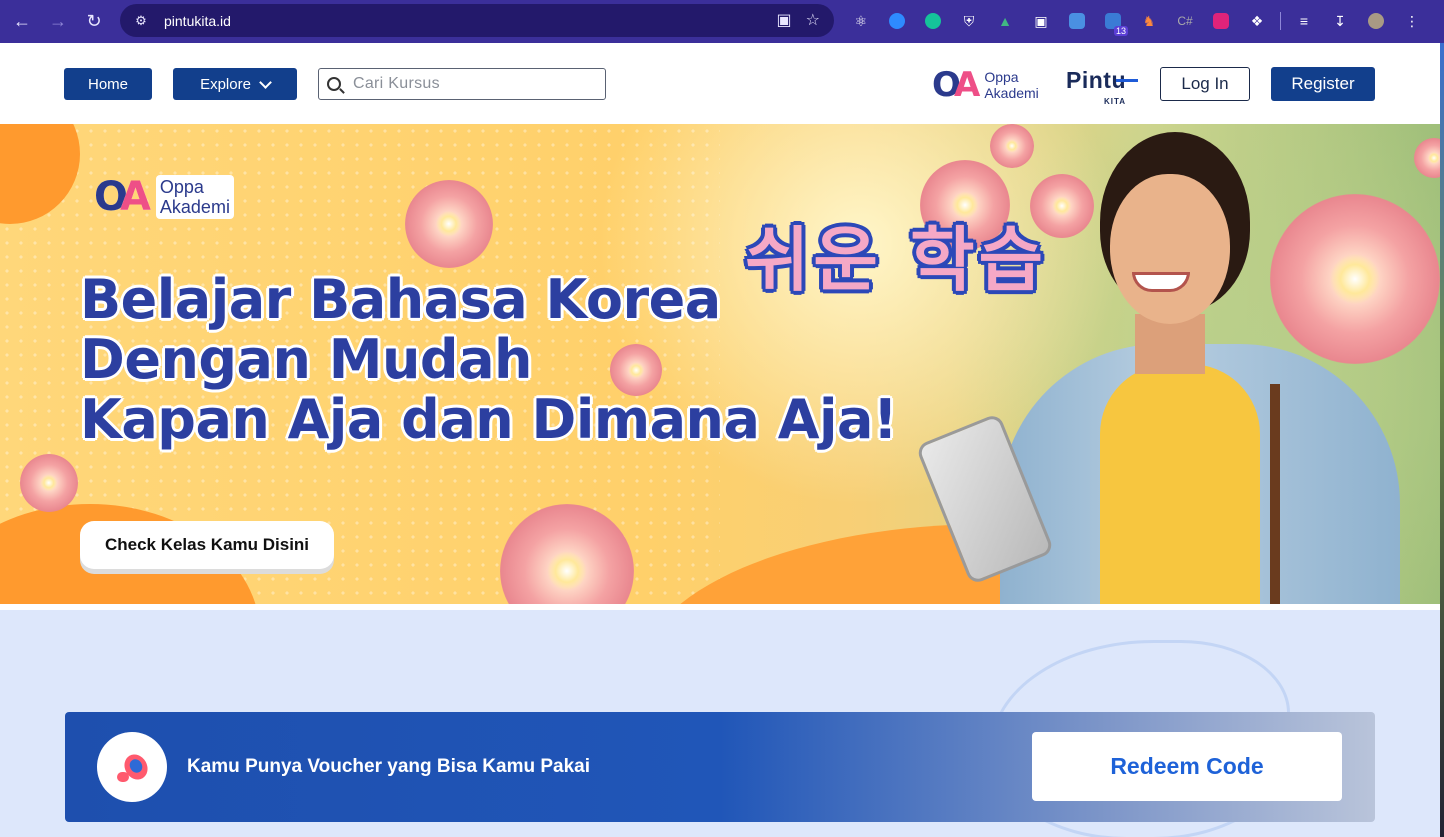 Image resolution: width=1444 pixels, height=837 pixels. Describe the element at coordinates (225, 84) in the screenshot. I see `explore-label: Explore` at that location.